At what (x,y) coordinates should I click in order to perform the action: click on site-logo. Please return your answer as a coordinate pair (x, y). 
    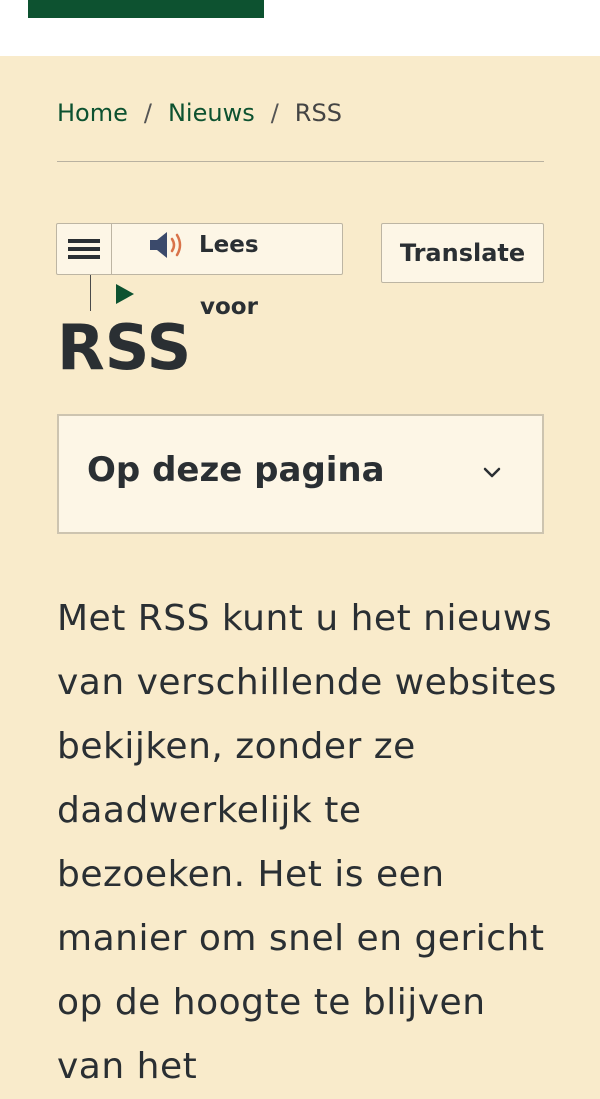
    Looking at the image, I should click on (146, 9).